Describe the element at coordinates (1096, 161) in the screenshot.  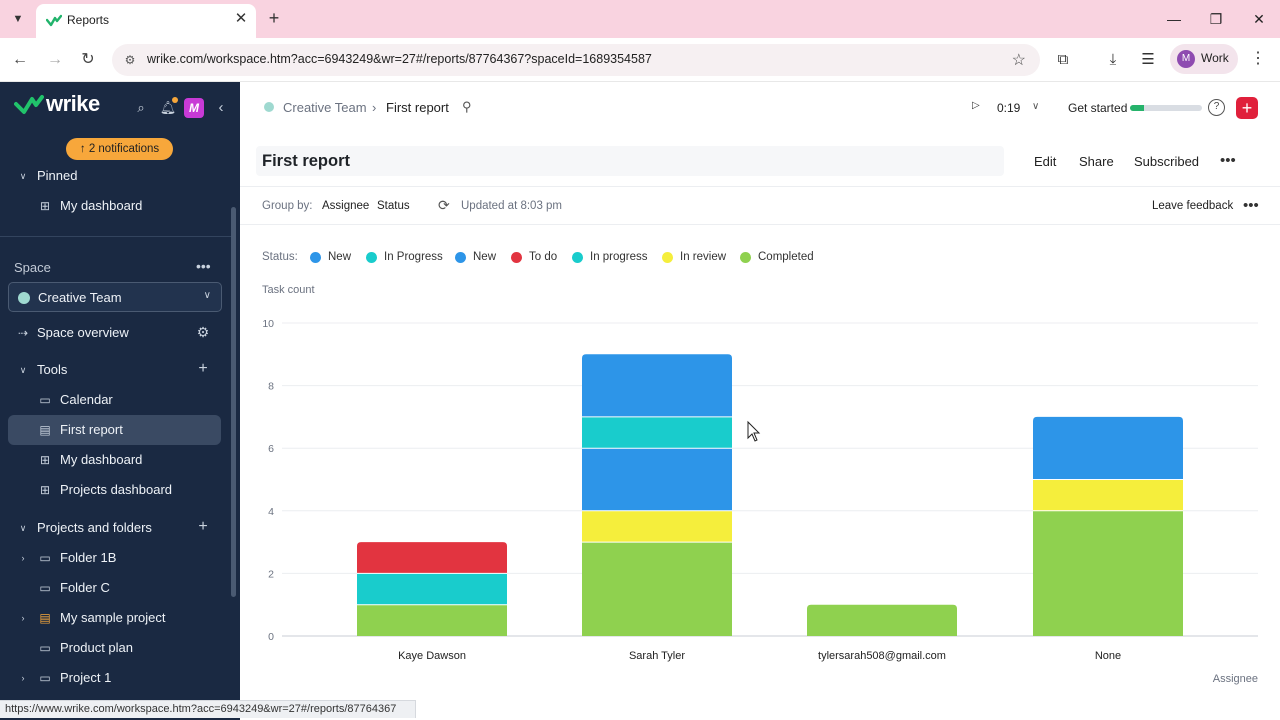
I see `share-button: Share` at that location.